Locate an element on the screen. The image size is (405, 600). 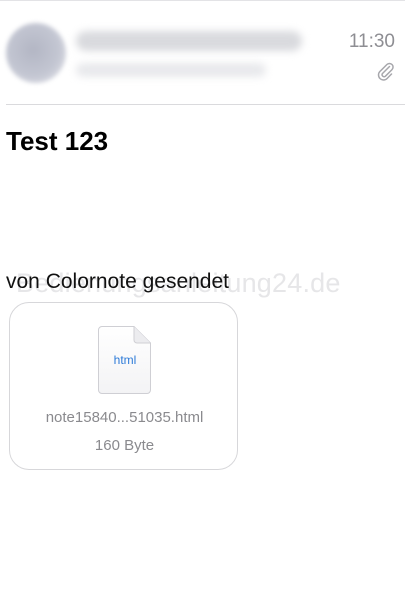
file-type-label: html is located at coordinates (125, 360).